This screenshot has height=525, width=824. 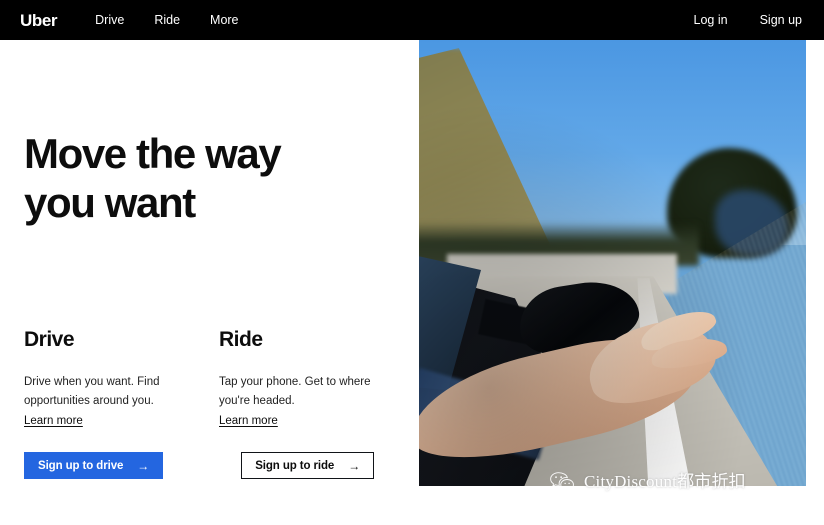 What do you see at coordinates (49, 339) in the screenshot?
I see `card-drive-title: Drive` at bounding box center [49, 339].